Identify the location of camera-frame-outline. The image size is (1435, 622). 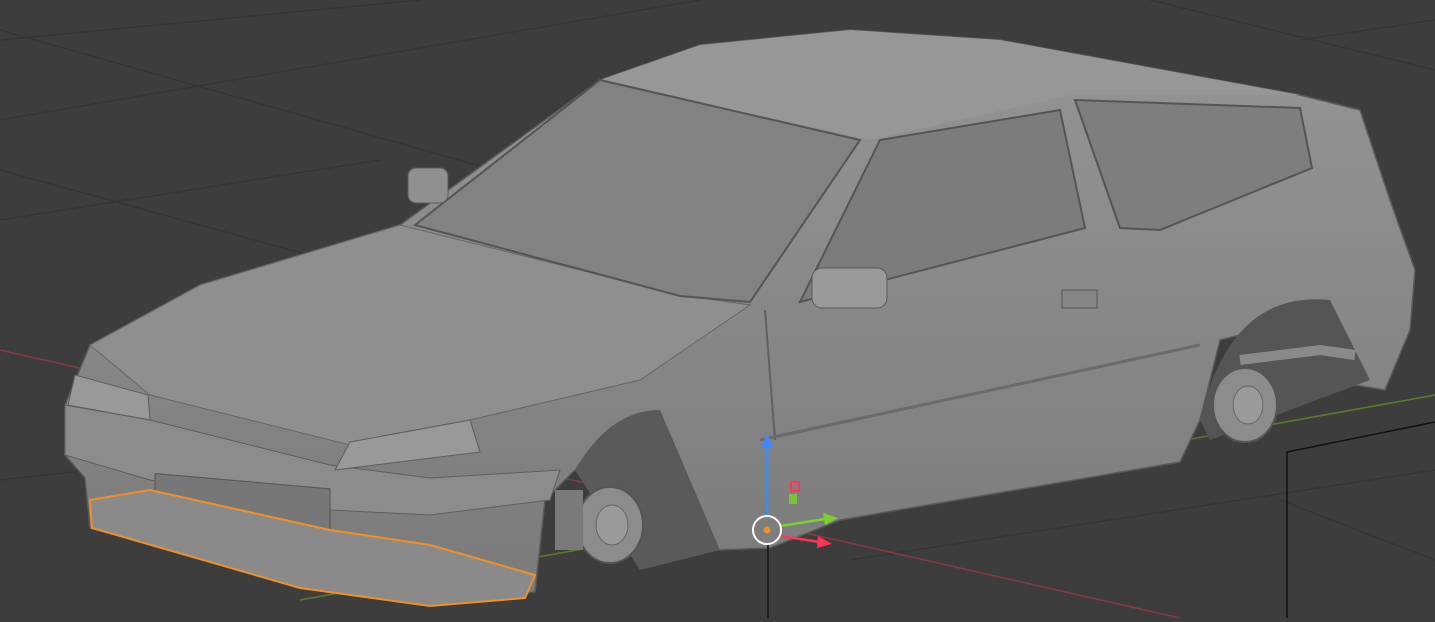
(1360, 519).